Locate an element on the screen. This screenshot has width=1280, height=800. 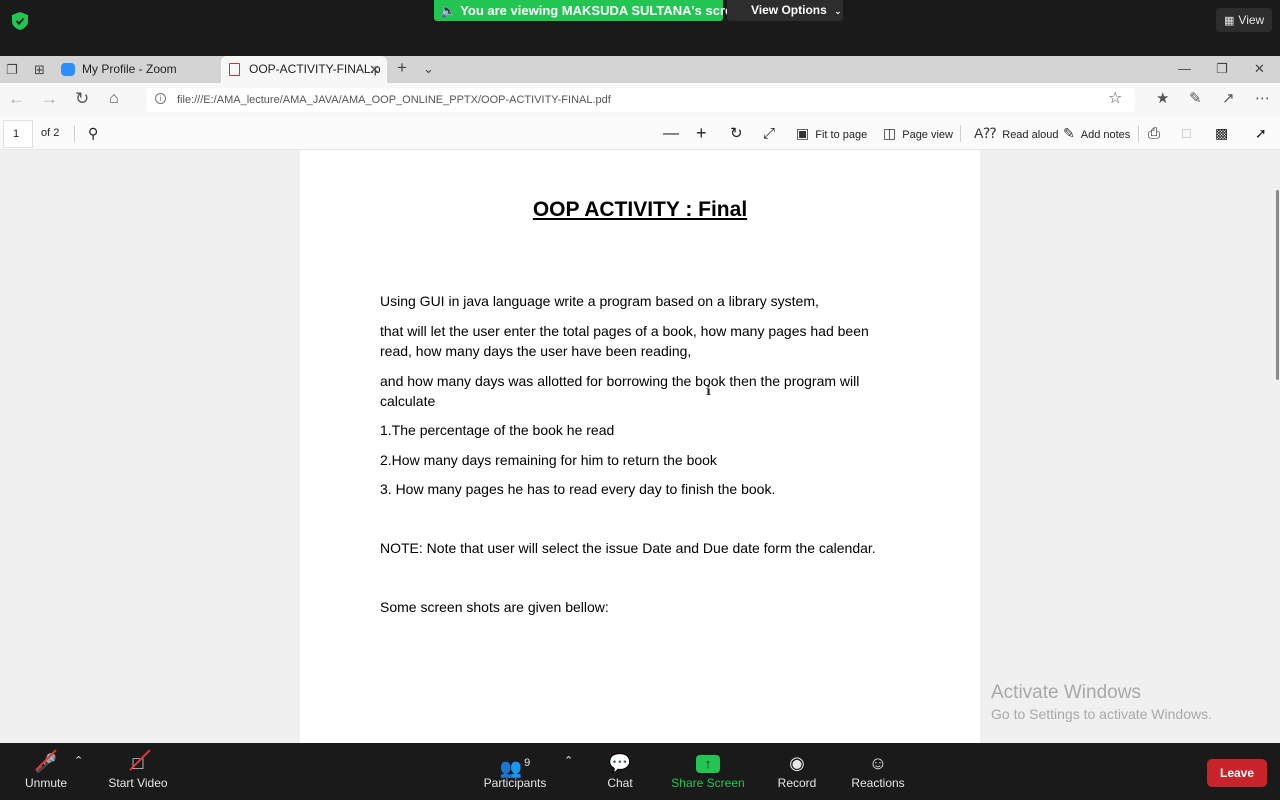
participant-count: 9 is located at coordinates (527, 763).